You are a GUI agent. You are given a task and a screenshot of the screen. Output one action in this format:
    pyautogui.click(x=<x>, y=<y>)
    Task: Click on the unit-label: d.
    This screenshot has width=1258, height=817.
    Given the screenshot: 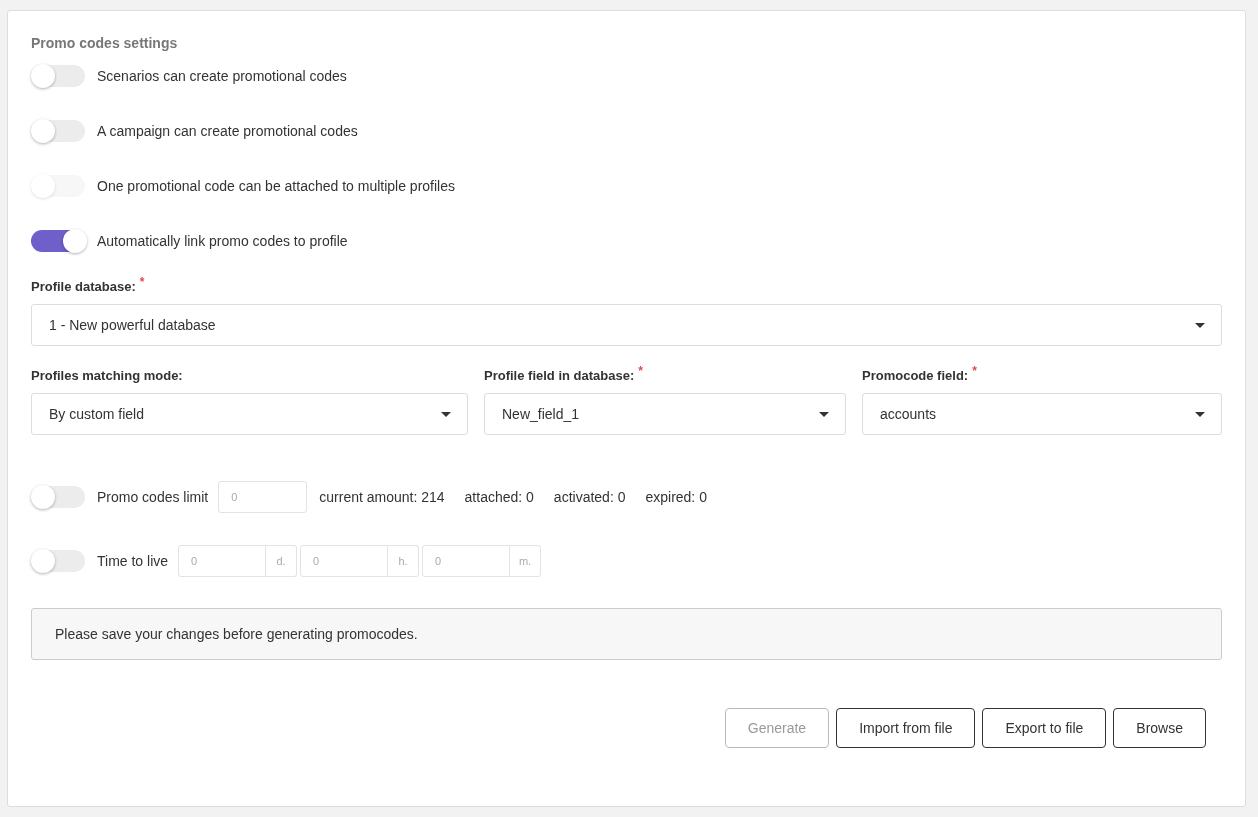 What is the action you would take?
    pyautogui.click(x=282, y=561)
    